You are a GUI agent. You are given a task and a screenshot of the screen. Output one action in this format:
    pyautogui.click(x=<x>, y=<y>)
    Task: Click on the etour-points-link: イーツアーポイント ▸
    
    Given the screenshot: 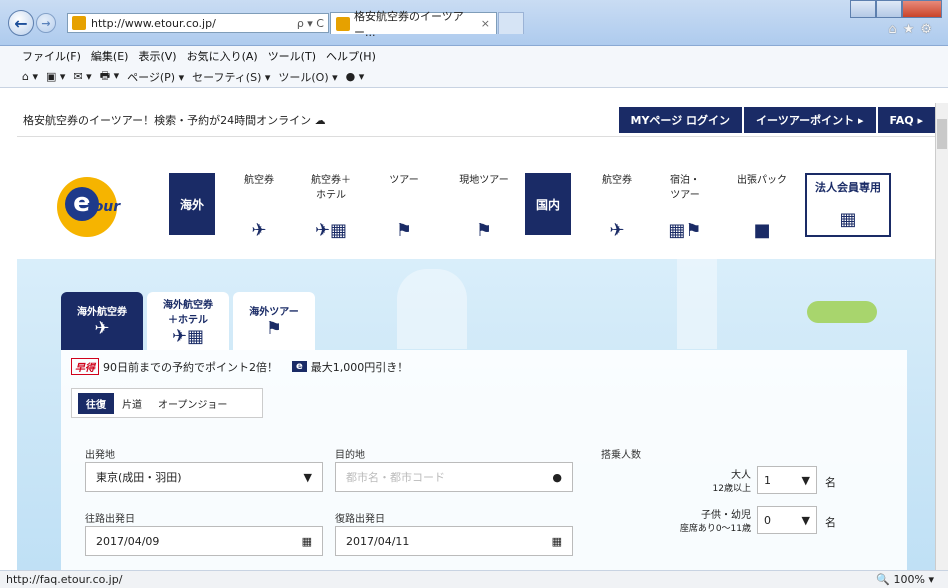 What is the action you would take?
    pyautogui.click(x=810, y=120)
    